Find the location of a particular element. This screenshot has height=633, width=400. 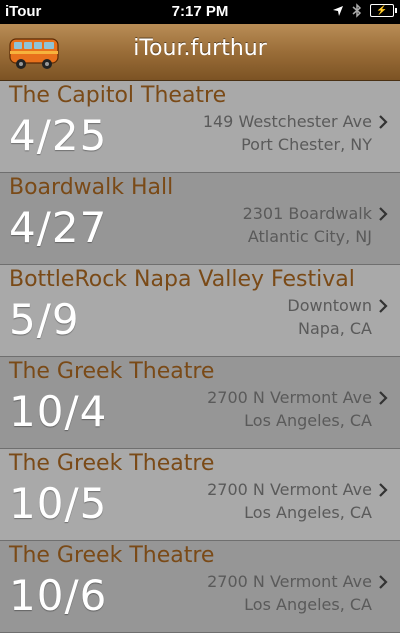

venue-name: BottleRock Napa Valley Festival is located at coordinates (182, 279).